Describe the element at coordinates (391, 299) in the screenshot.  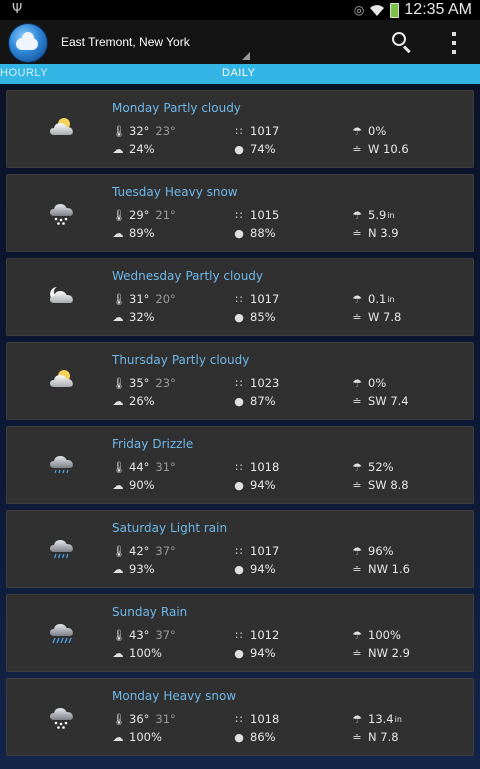
I see `precip-unit: in` at that location.